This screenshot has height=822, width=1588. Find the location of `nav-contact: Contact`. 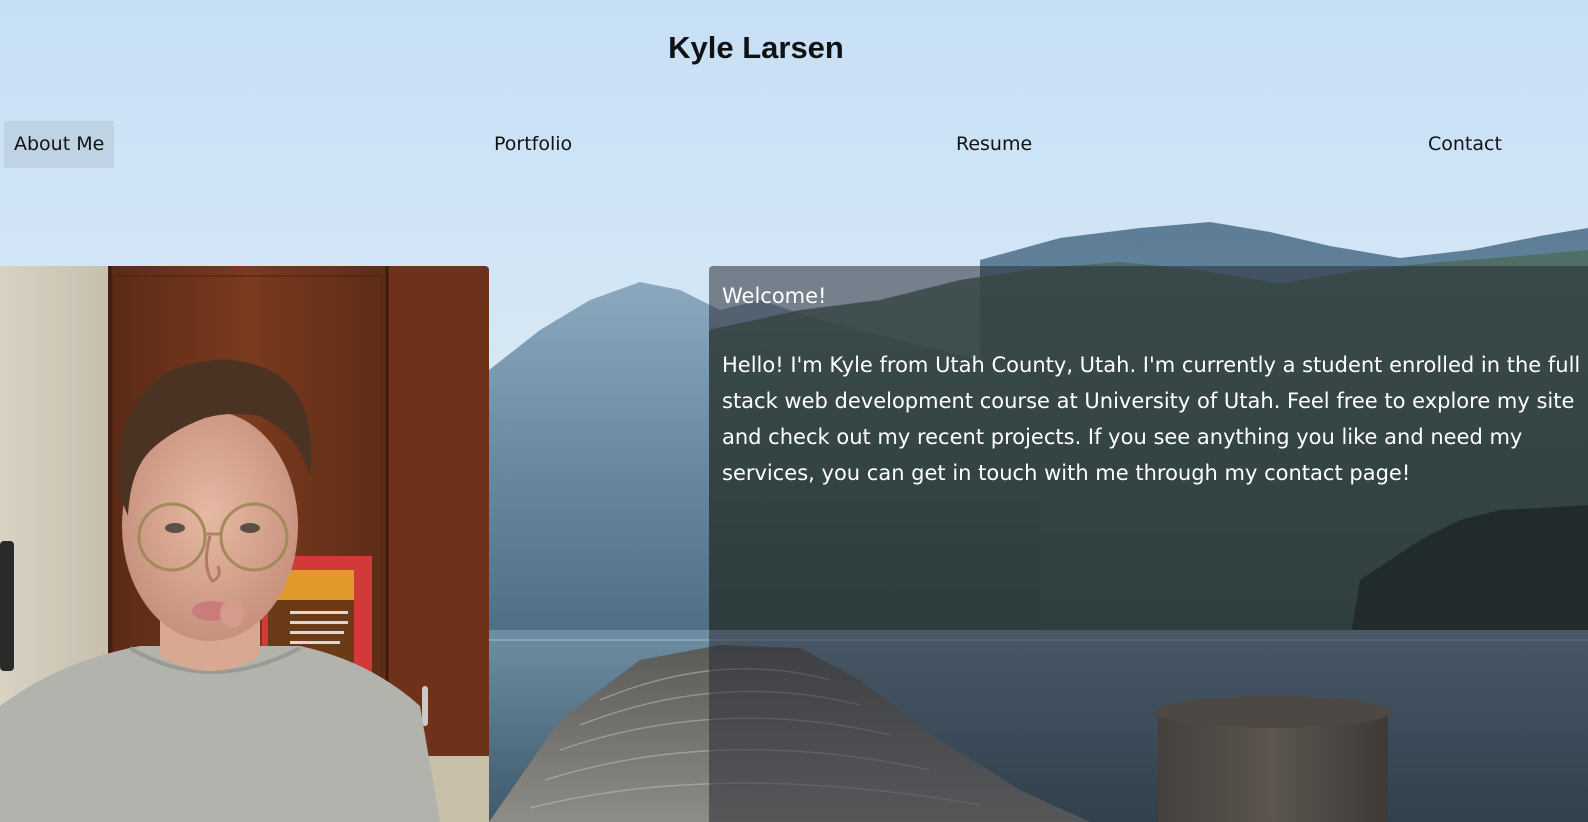

nav-contact: Contact is located at coordinates (1465, 144).